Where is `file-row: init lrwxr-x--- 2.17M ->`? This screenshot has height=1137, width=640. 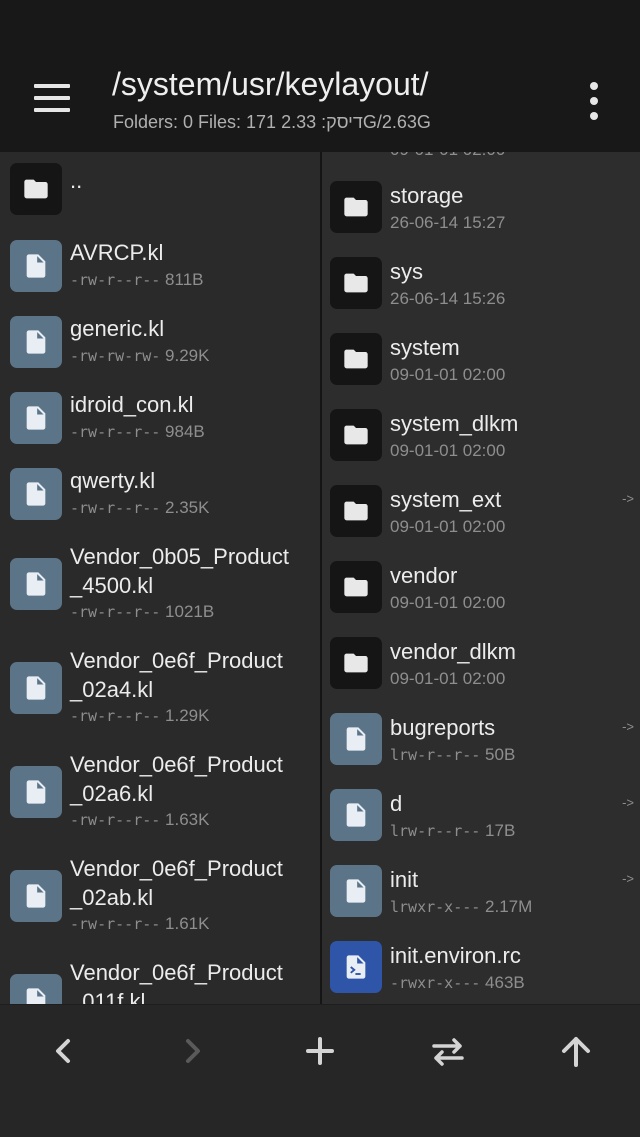 file-row: init lrwxr-x--- 2.17M -> is located at coordinates (481, 891).